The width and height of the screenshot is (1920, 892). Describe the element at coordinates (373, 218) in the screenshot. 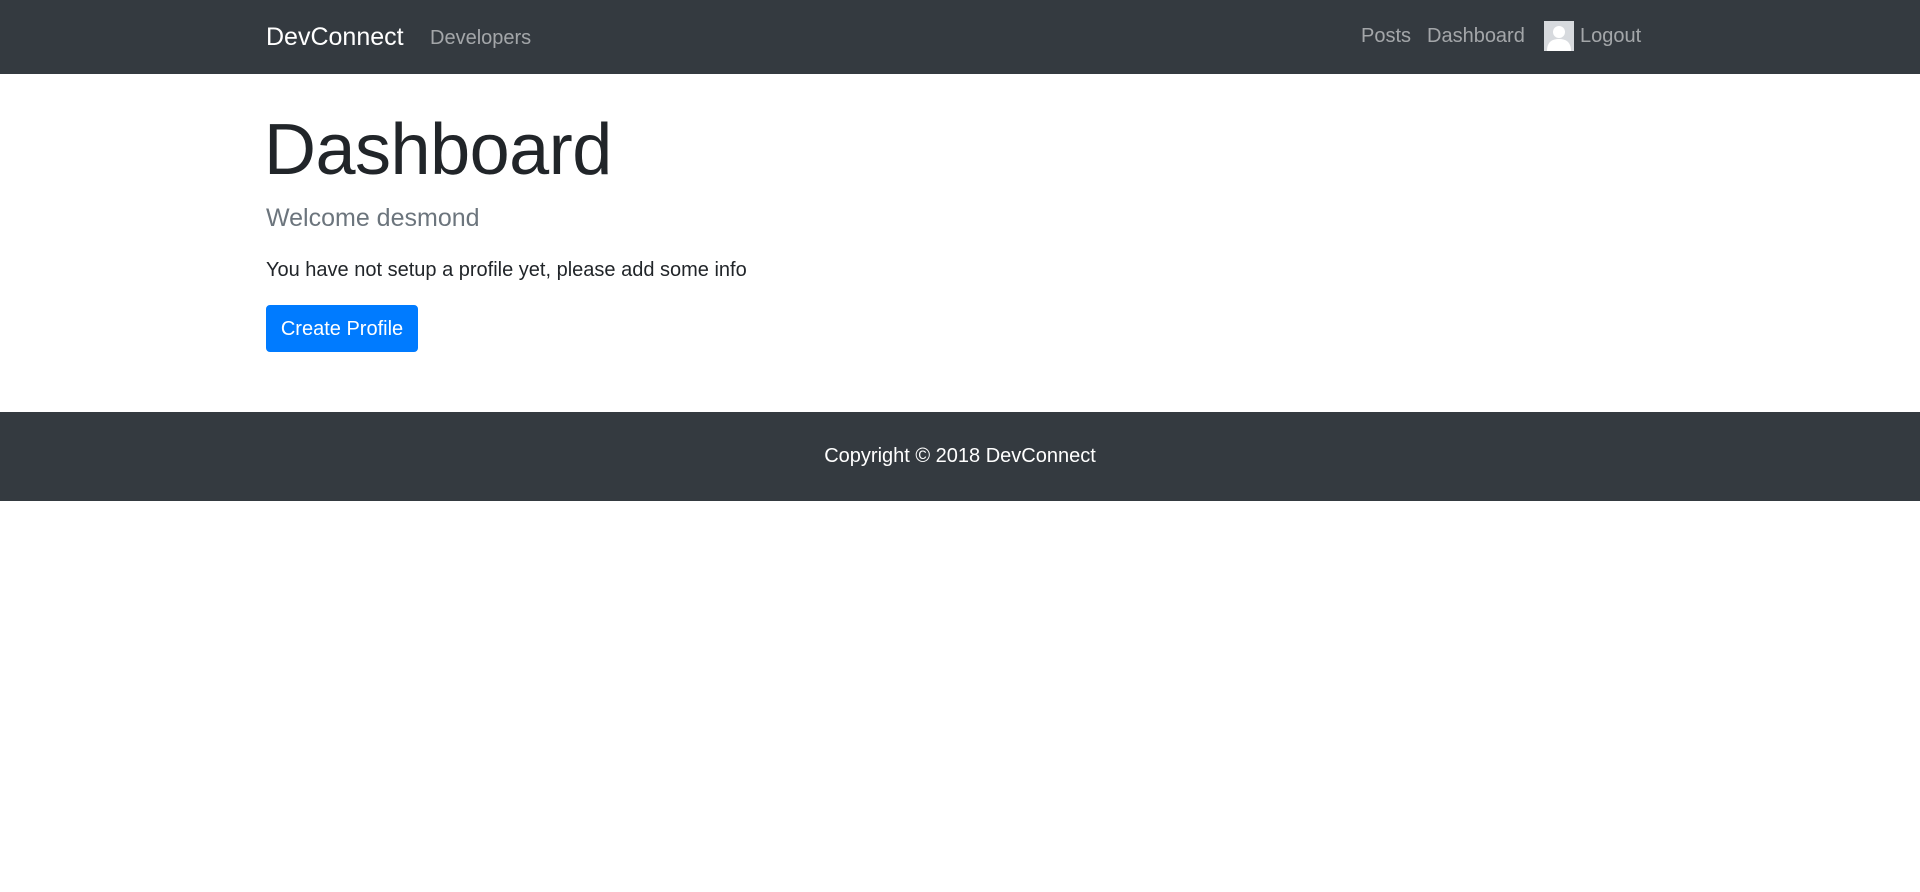

I see `welcome-message: Welcome desmond` at that location.